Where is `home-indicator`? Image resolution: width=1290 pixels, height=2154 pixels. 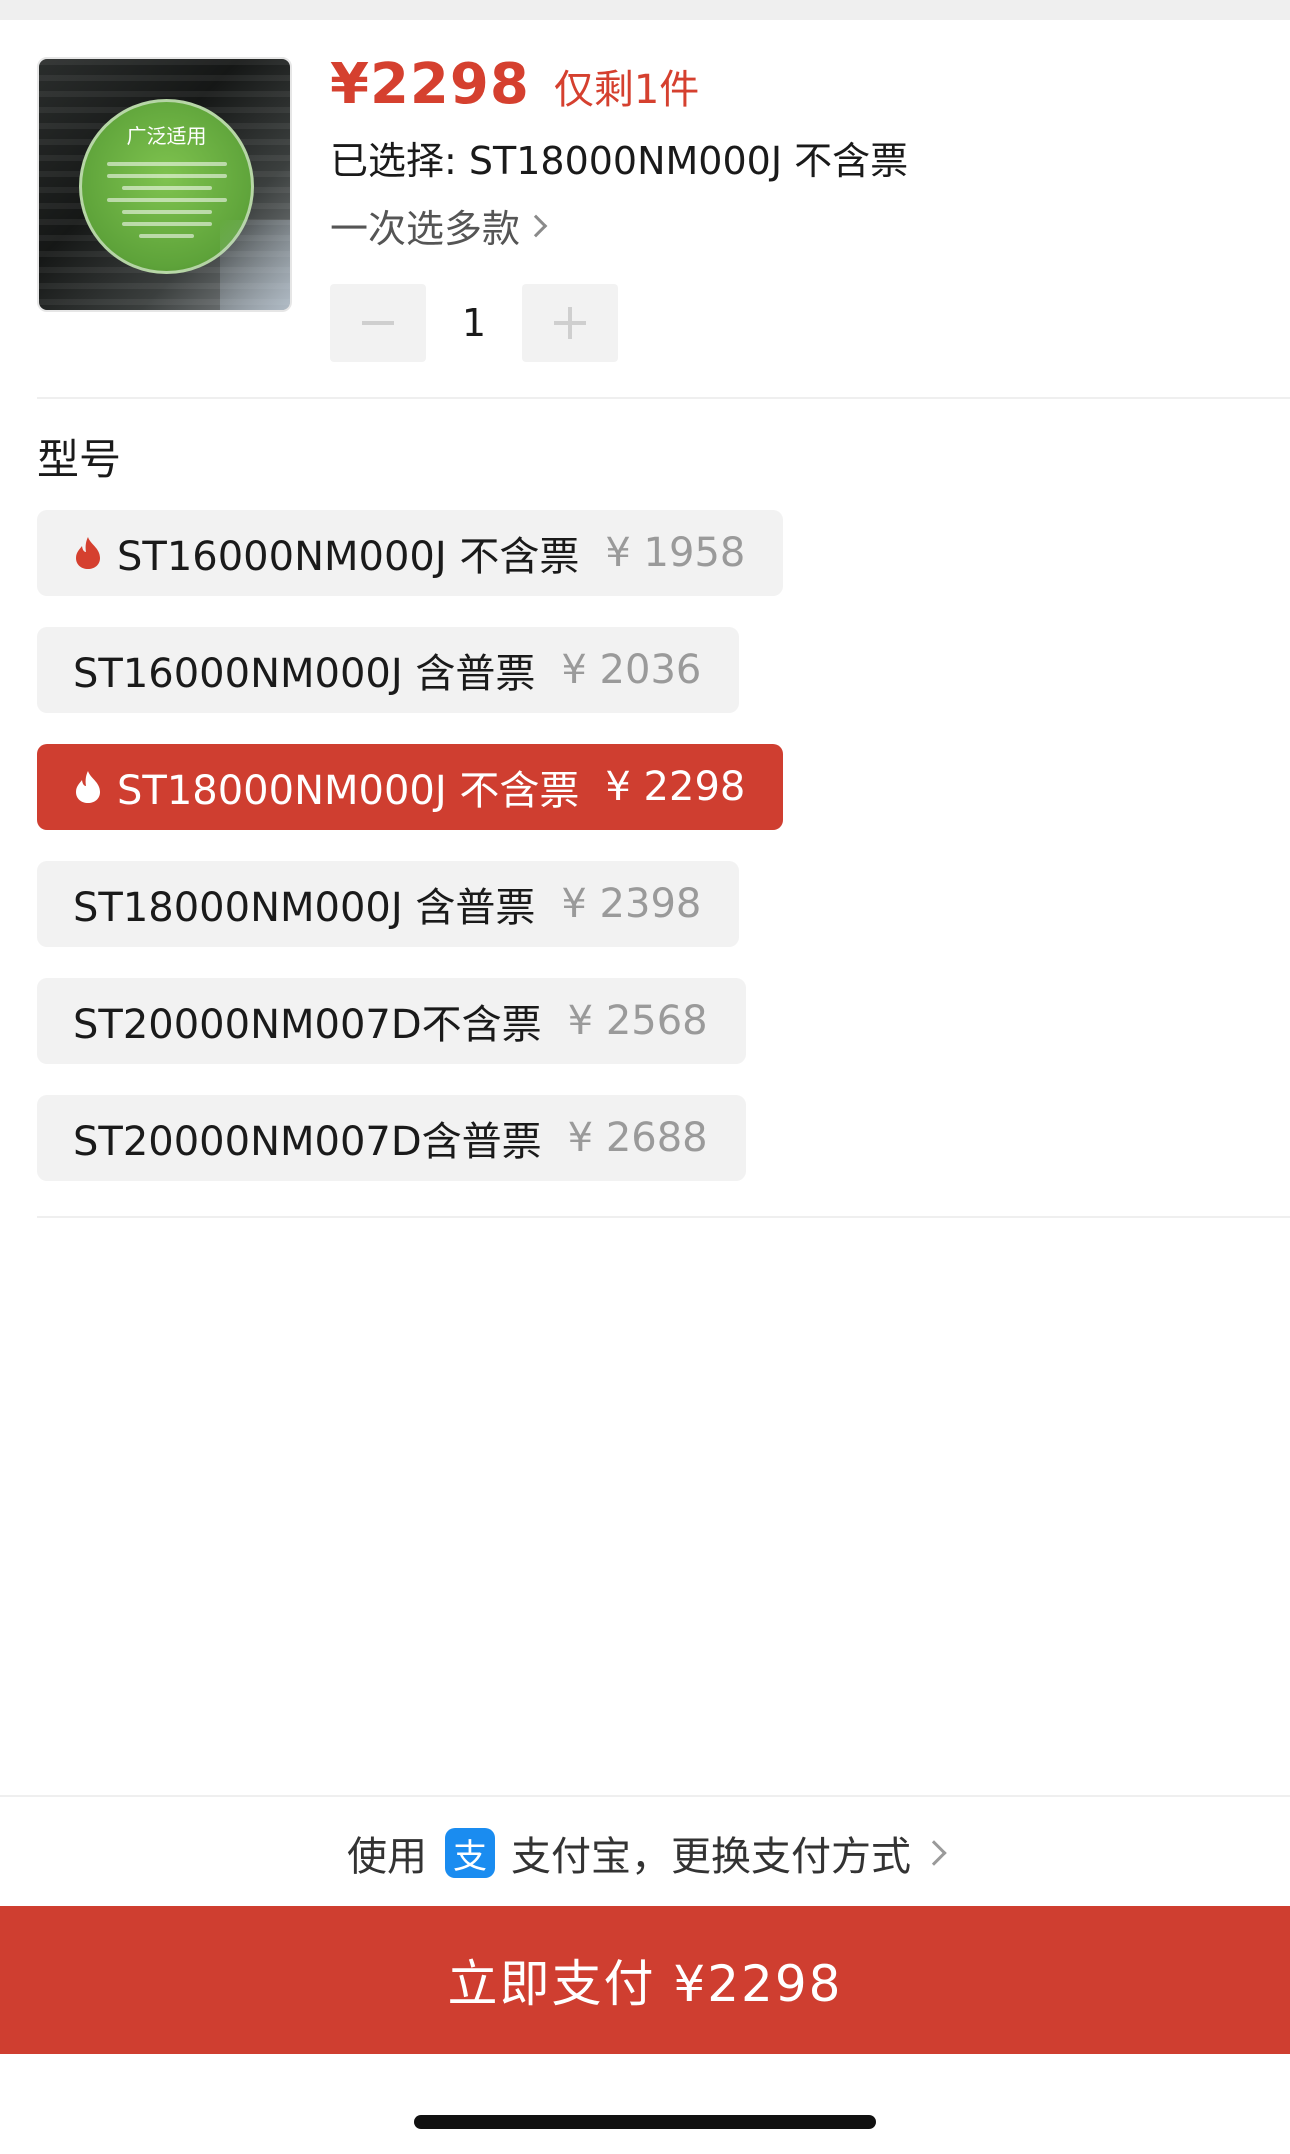 home-indicator is located at coordinates (645, 2122).